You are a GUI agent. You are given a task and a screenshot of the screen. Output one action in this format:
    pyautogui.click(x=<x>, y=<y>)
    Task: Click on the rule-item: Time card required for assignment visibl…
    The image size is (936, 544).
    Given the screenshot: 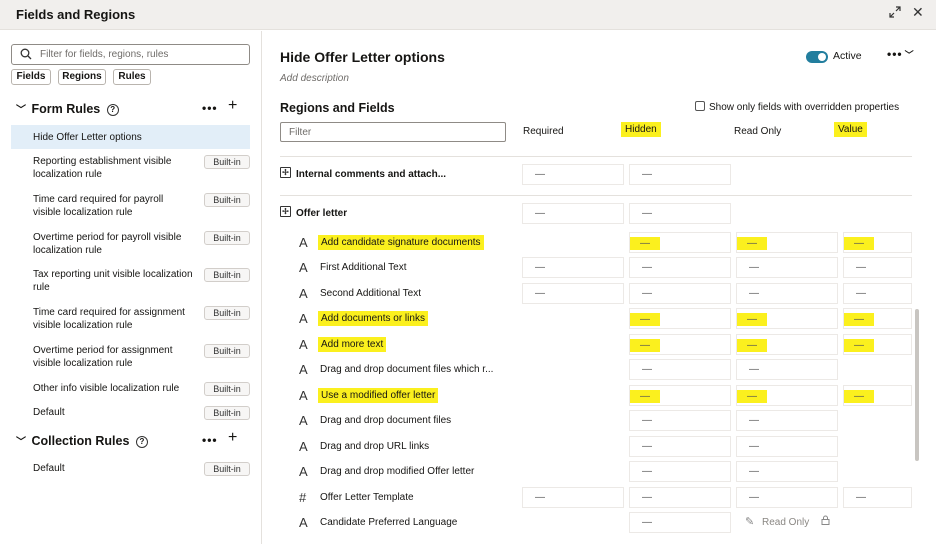 What is the action you would take?
    pyautogui.click(x=130, y=320)
    